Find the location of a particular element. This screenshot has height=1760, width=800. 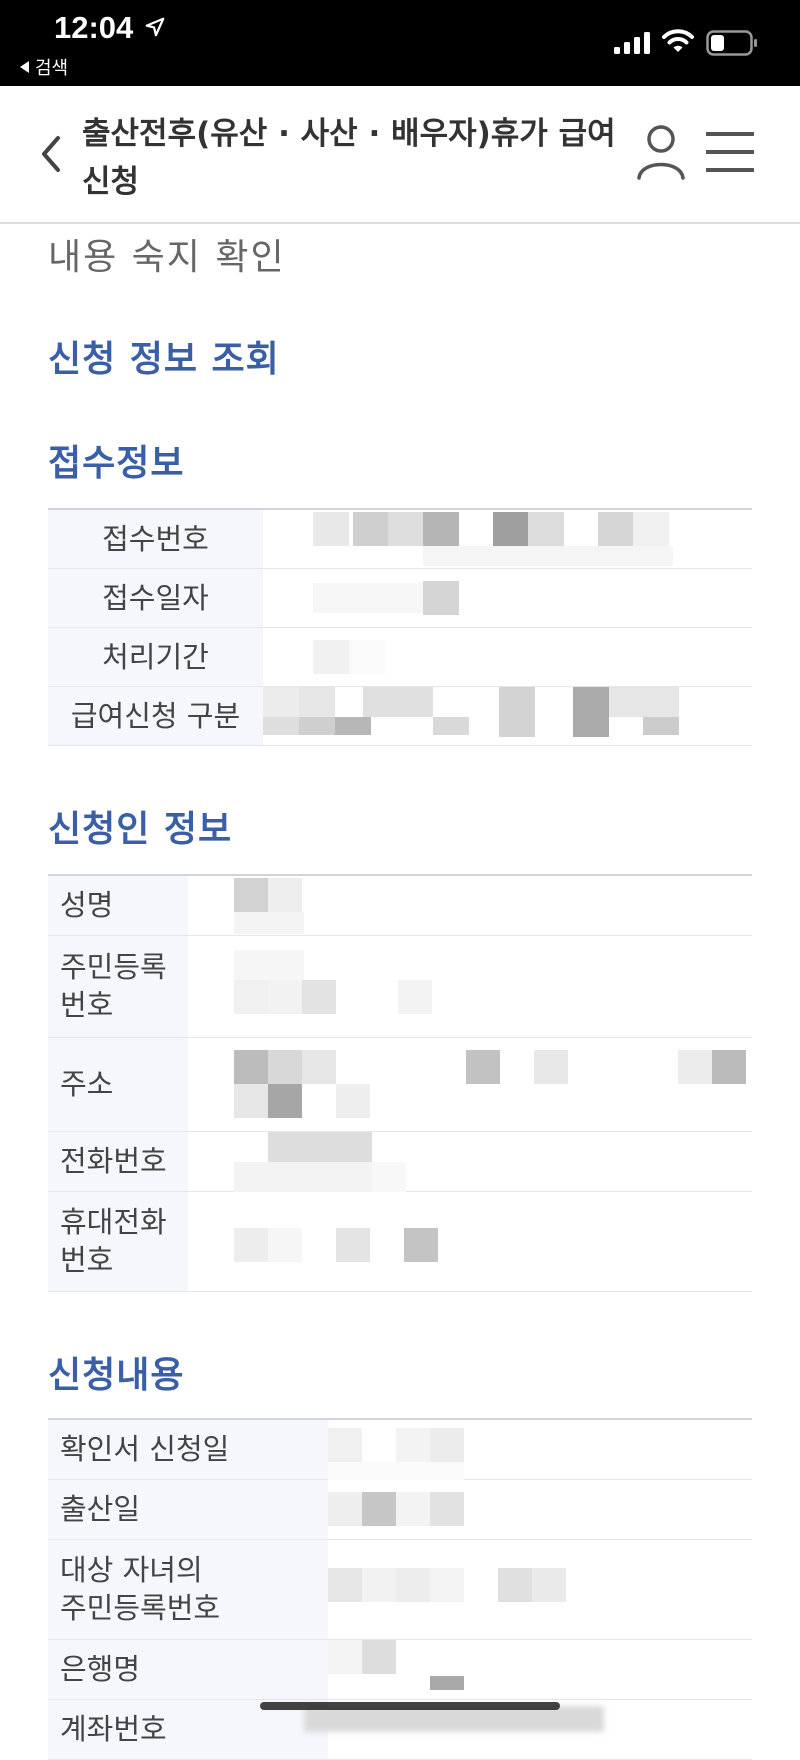

table-row: 접수번호 is located at coordinates (400, 539).